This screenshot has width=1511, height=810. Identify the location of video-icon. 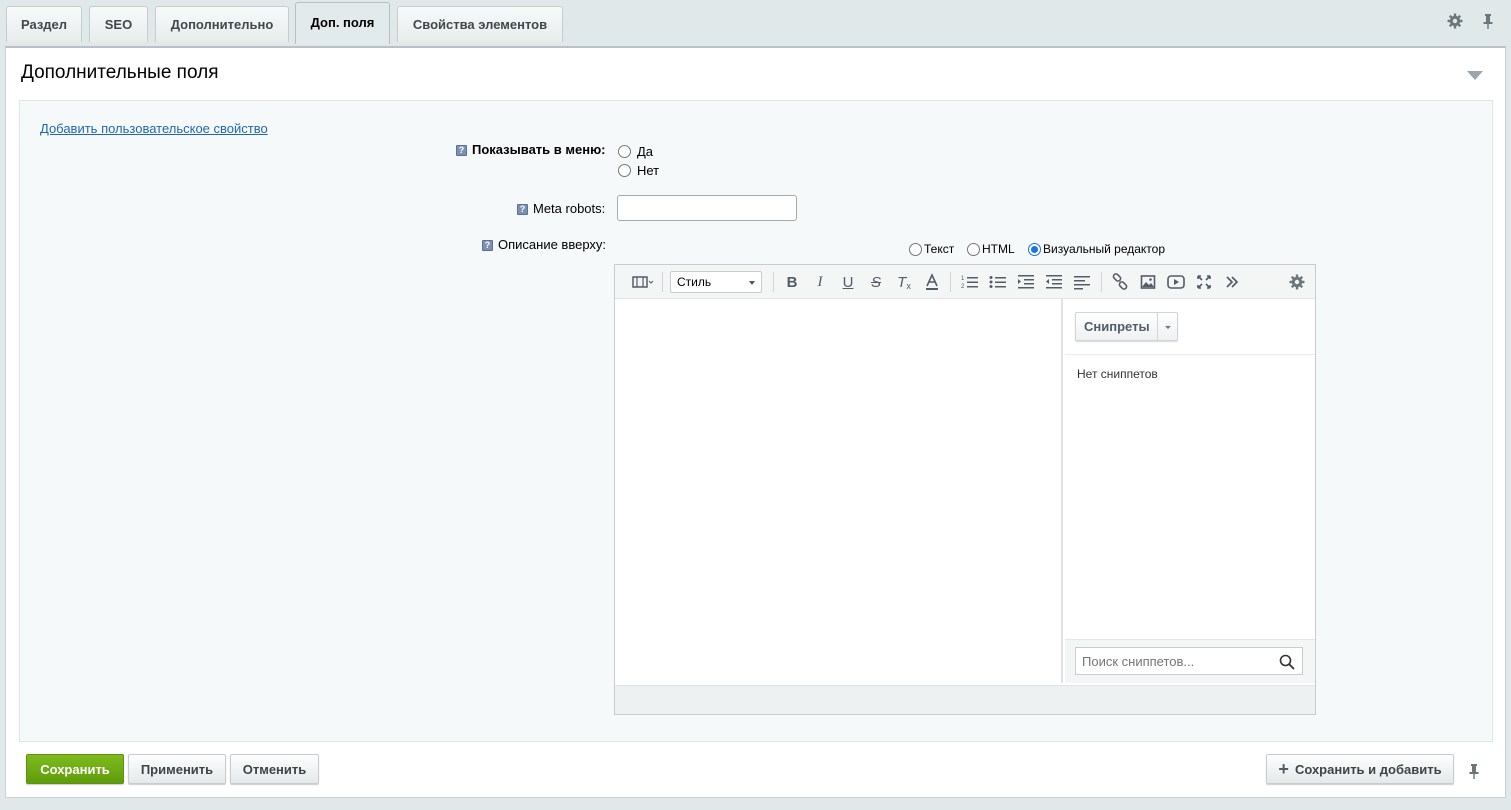
(1176, 282).